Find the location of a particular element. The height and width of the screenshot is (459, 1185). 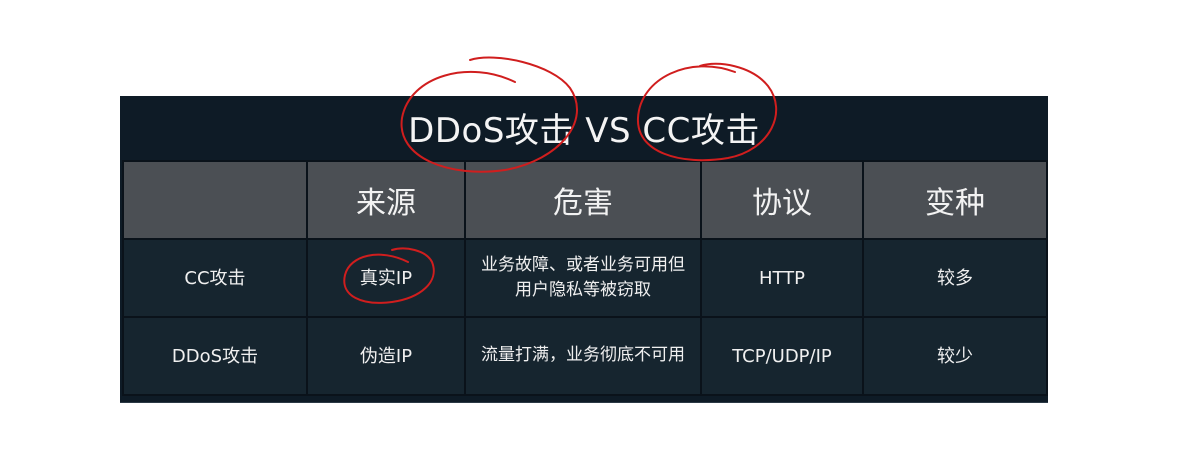

header-variants: 变种 is located at coordinates (955, 200).